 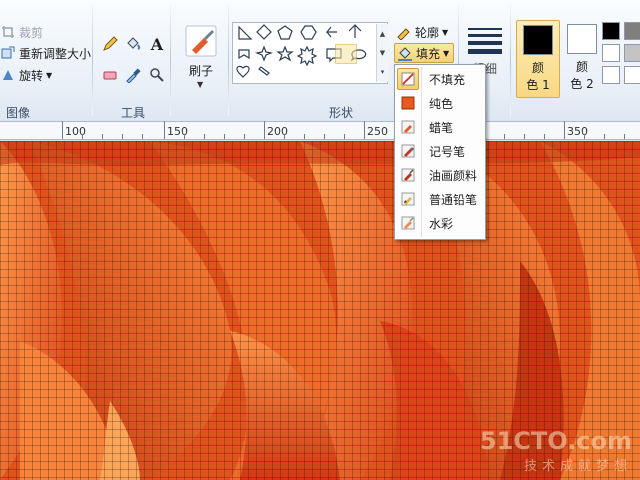 I want to click on rotate-button: 旋转 ▼, so click(x=26, y=75).